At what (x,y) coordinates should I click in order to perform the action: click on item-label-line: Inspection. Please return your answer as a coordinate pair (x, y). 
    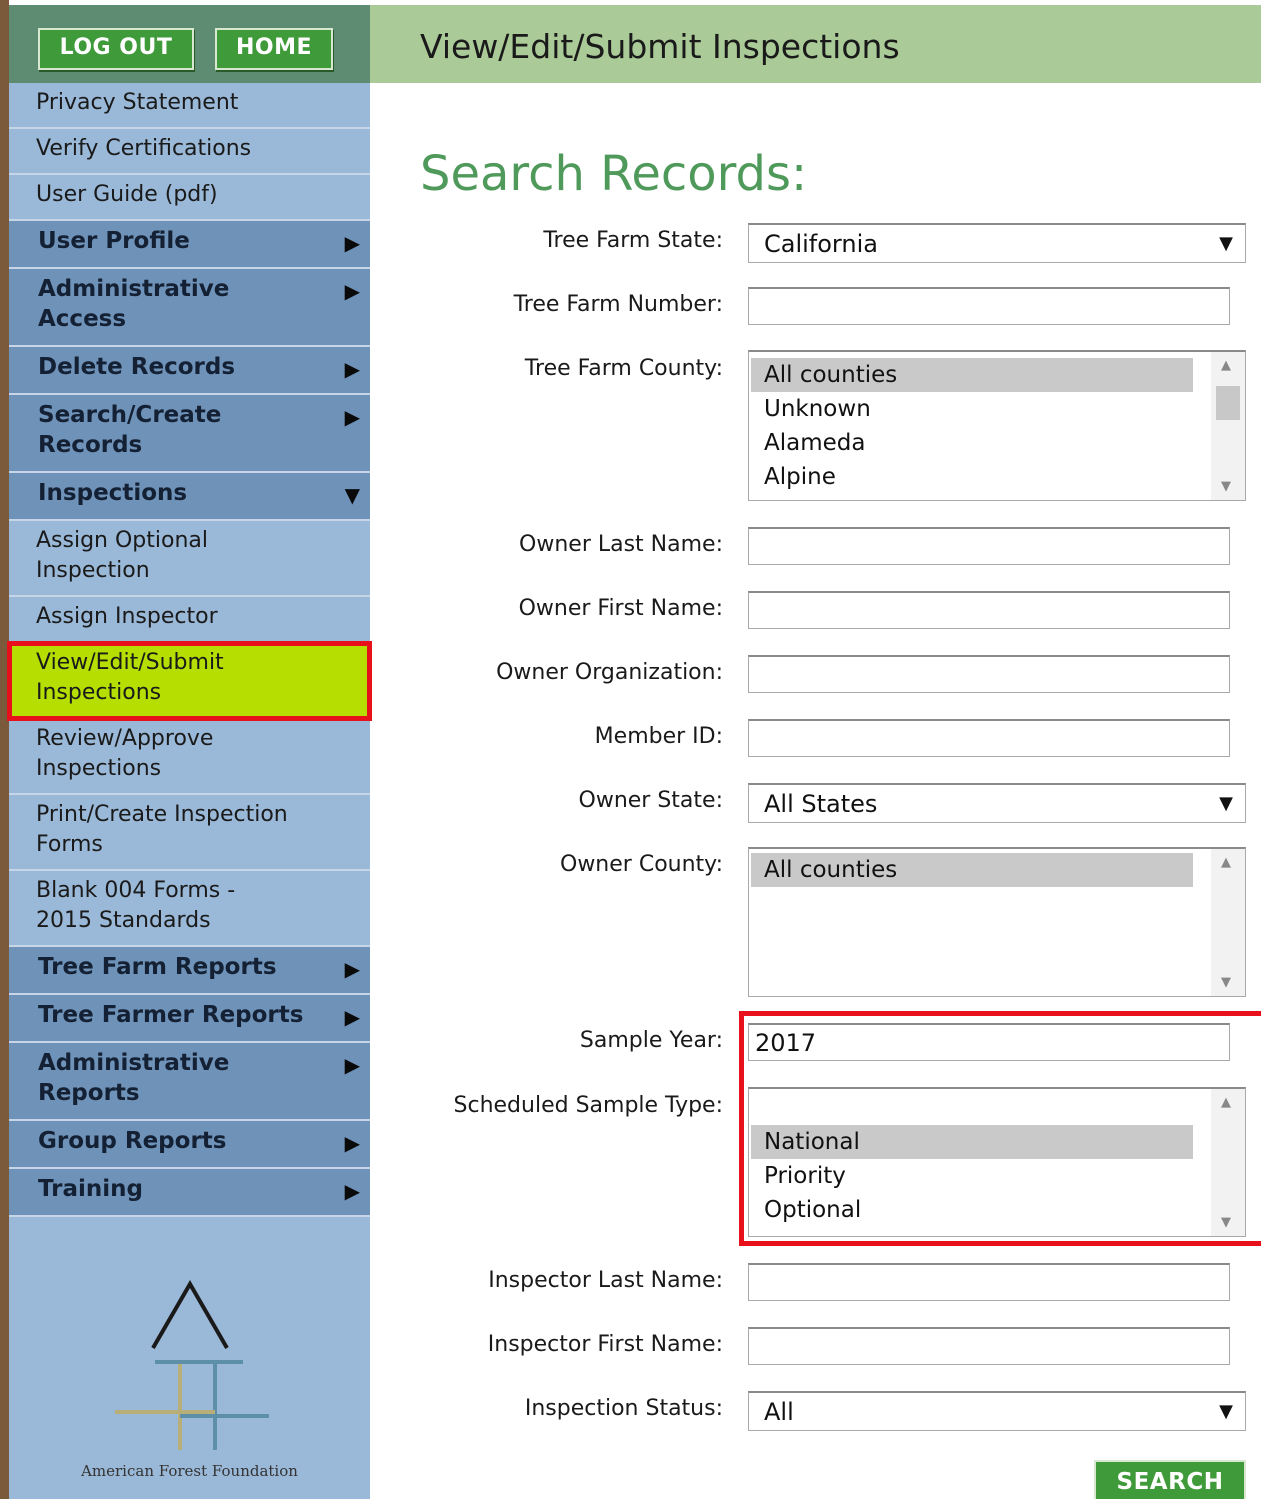
    Looking at the image, I should click on (93, 570).